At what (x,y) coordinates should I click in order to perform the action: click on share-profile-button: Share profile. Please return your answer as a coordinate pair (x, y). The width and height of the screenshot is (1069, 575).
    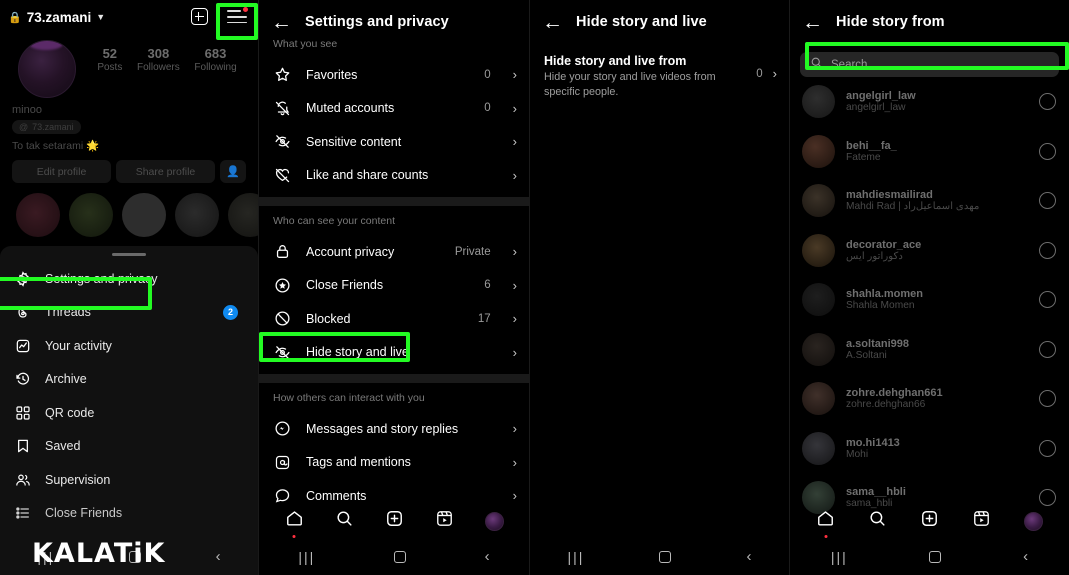
    Looking at the image, I should click on (165, 171).